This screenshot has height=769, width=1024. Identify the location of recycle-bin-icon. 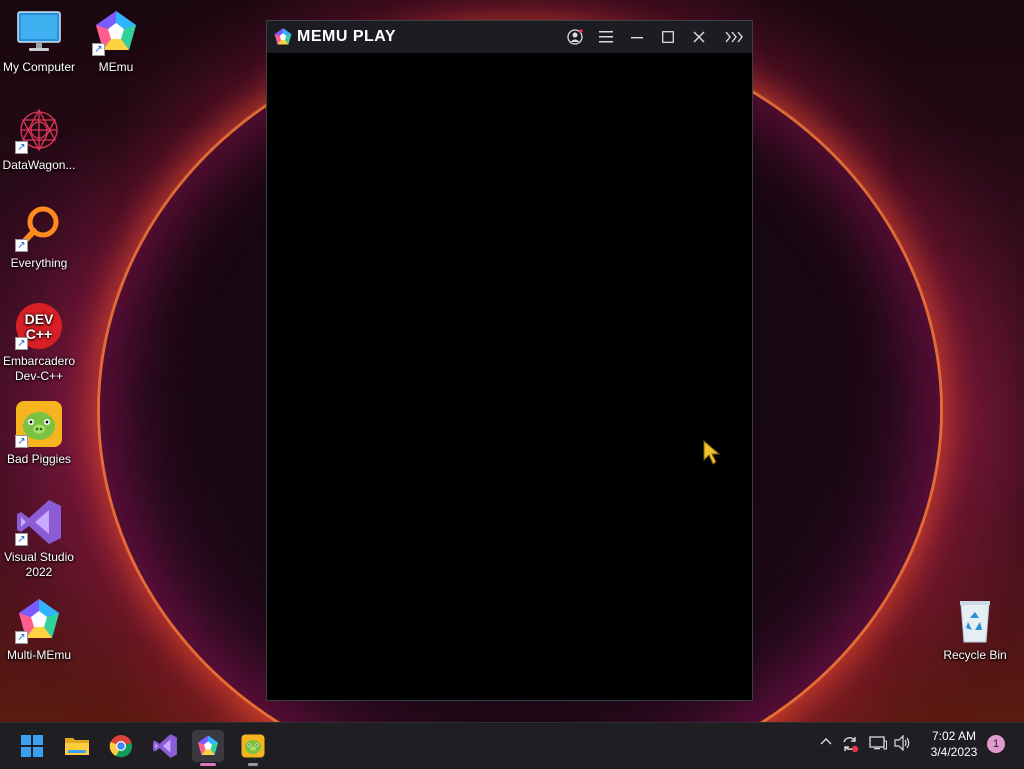
(975, 620).